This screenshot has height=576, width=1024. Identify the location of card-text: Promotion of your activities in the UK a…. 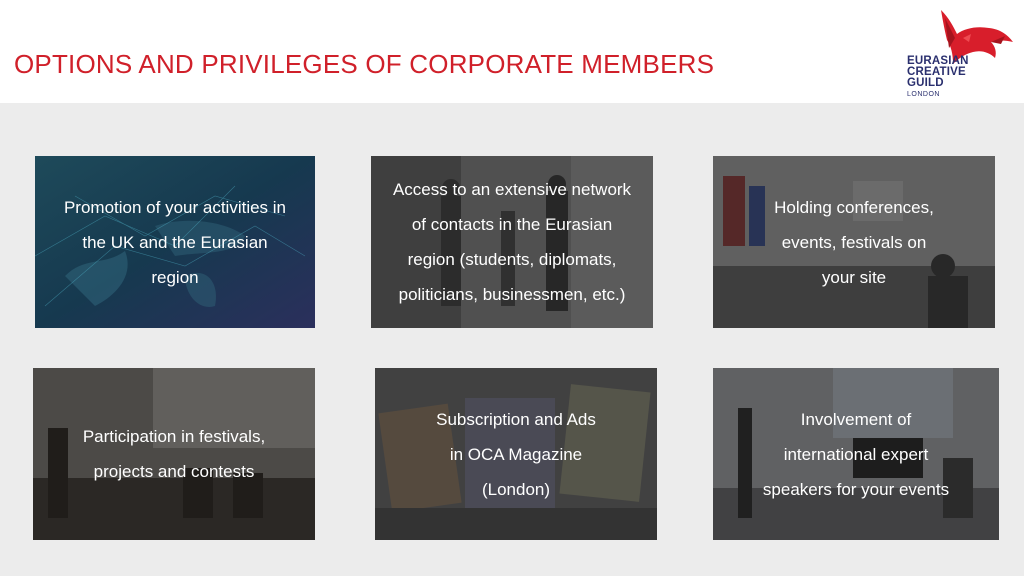
(175, 242).